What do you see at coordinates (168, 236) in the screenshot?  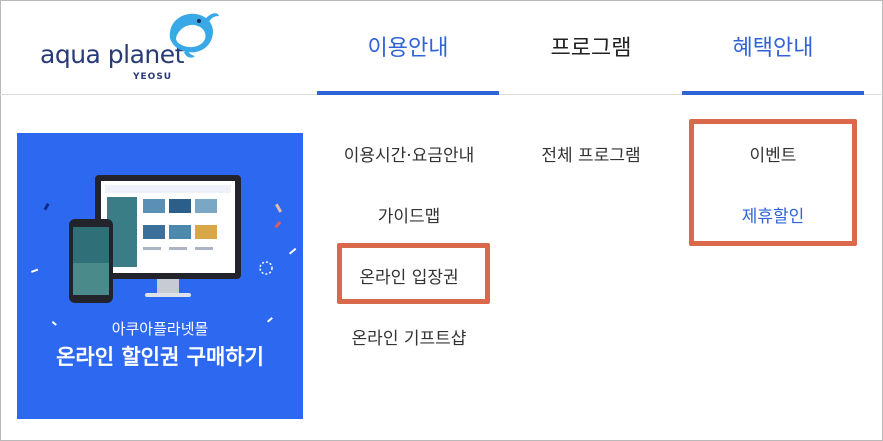 I see `monitor-icon` at bounding box center [168, 236].